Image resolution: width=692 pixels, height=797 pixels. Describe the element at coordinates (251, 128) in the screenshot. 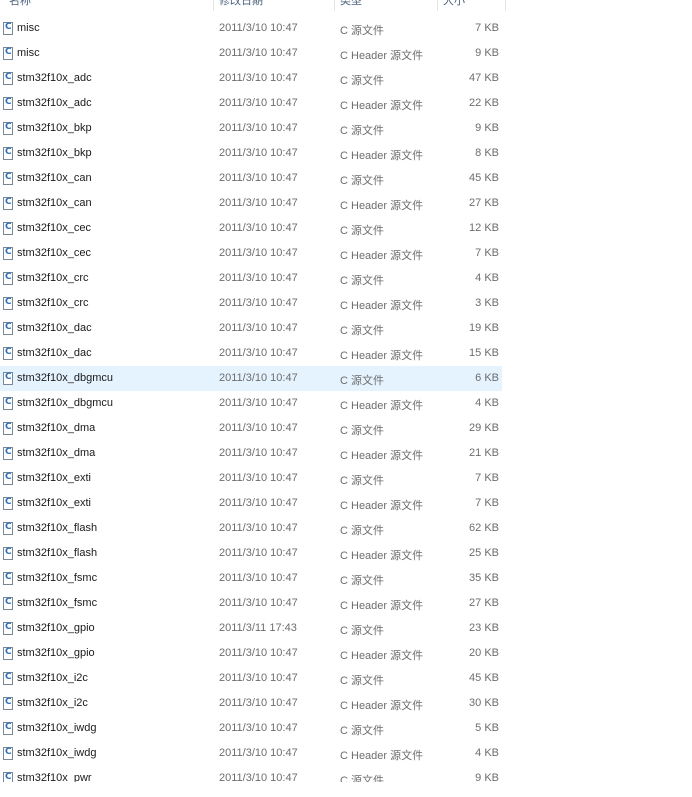

I see `file-row: stm32f10x_bkp 2011/3/10 10:47 C 源文件 9 KB` at that location.